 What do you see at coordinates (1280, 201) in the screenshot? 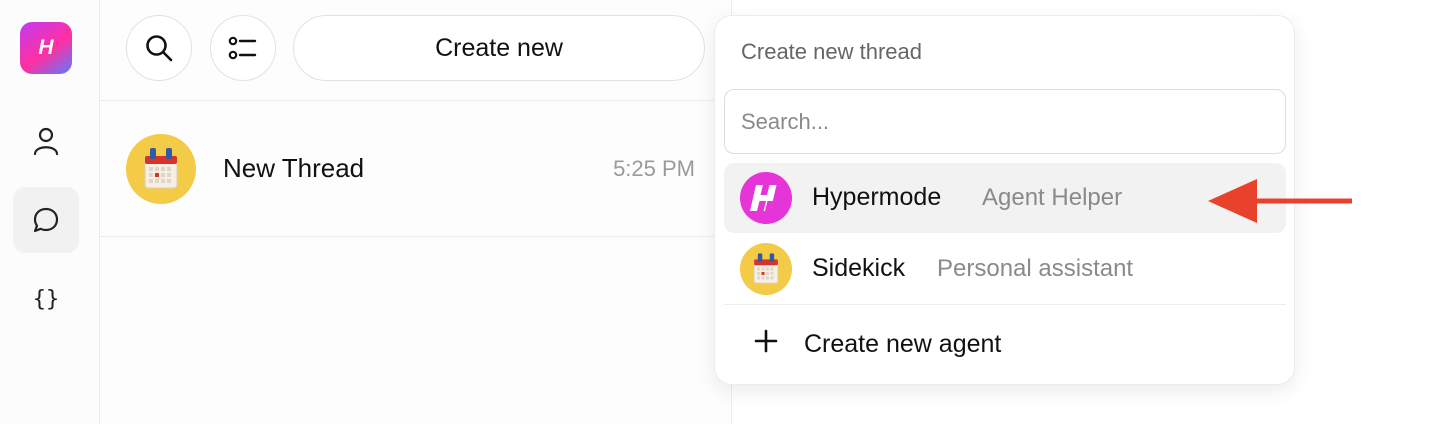
I see `annotation-arrow-icon` at bounding box center [1280, 201].